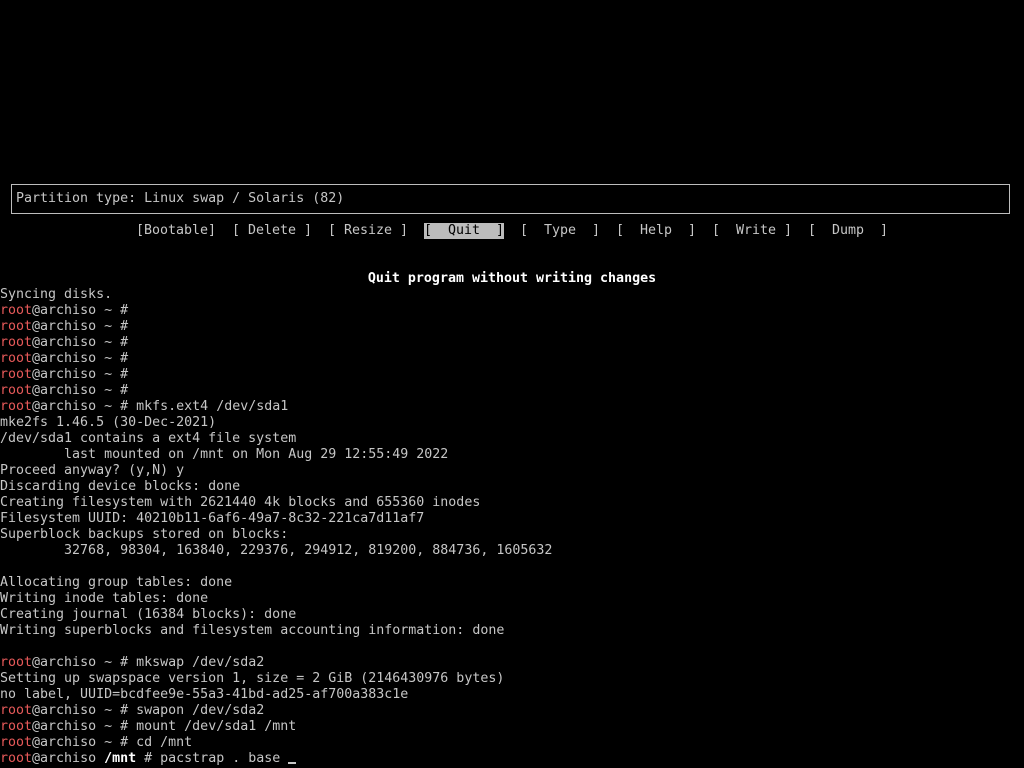 The height and width of the screenshot is (768, 1024). Describe the element at coordinates (144, 534) in the screenshot. I see `output-line: Superblock backups stored on blocks:` at that location.